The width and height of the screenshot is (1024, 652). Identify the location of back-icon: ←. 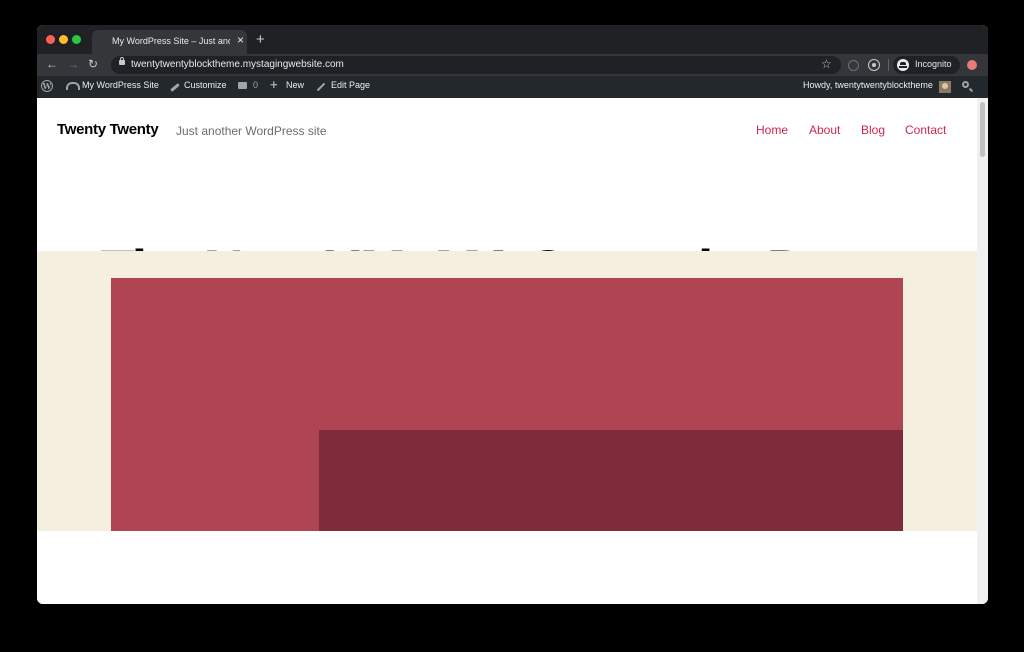
(52, 64).